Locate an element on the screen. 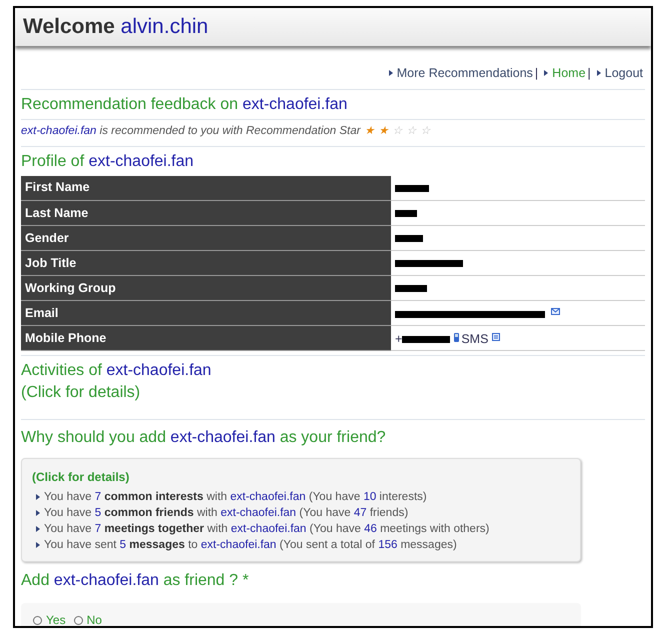 The image size is (665, 635). reason-text: You have sent 5 messages to ext-chaofei.fan (You sent a total of 156 messages) is located at coordinates (250, 545).